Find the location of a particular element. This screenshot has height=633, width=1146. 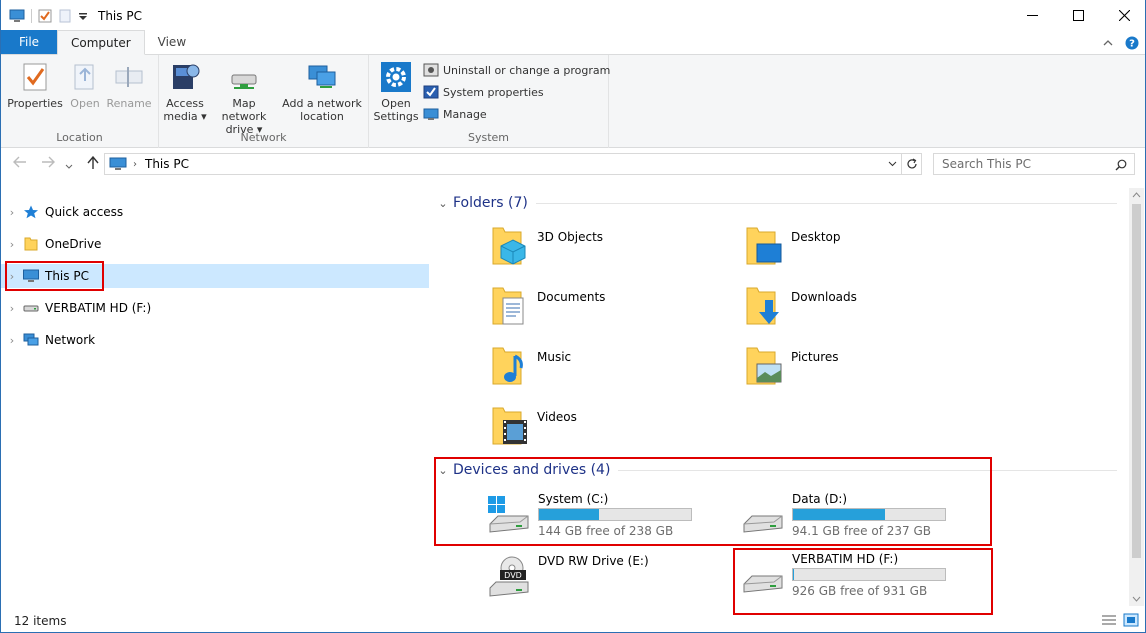

highlight-box-this-pc is located at coordinates (54, 276).